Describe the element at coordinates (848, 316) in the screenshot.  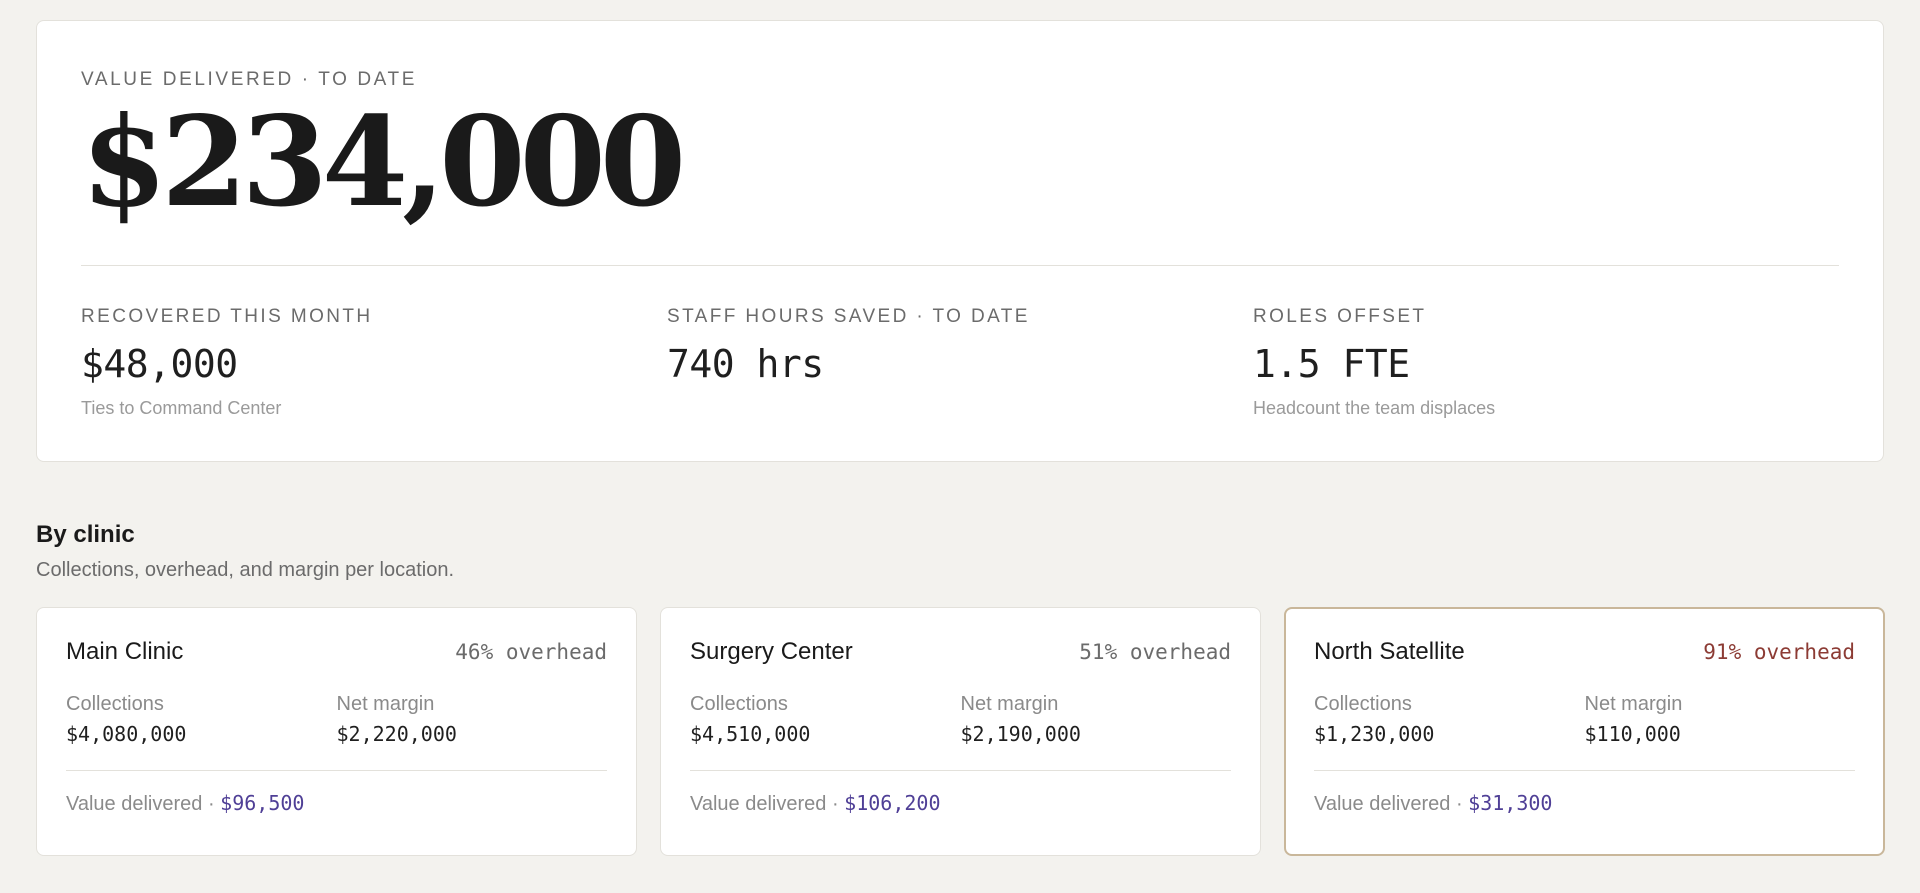
I see `stat-label: STAFF HOURS SAVED · TO DATE` at that location.